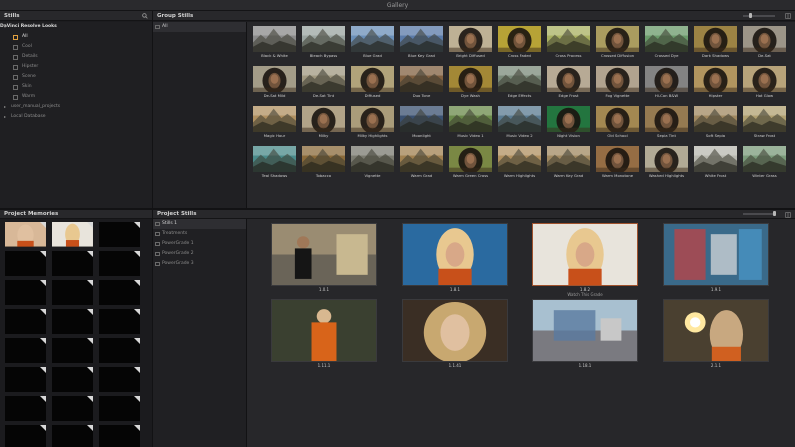 The image size is (795, 447). I want to click on tree-item: All, so click(76, 37).